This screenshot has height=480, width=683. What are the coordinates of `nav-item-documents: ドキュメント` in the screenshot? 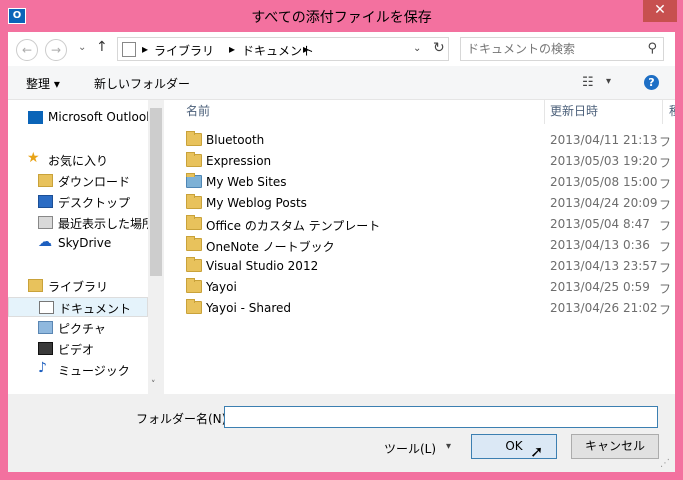 It's located at (78, 307).